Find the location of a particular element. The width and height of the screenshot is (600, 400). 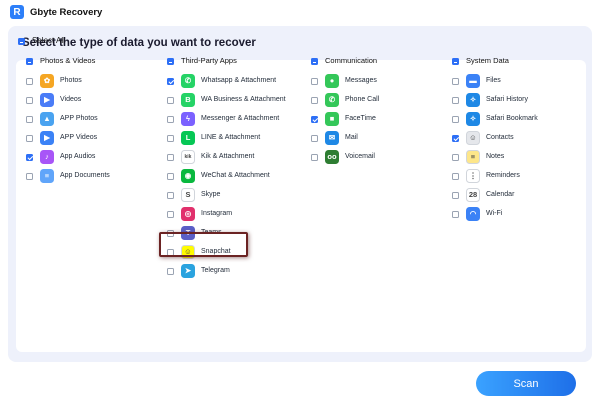

data-option-kik-and-attachment: kik Kik & Attachment is located at coordinates (236, 157).